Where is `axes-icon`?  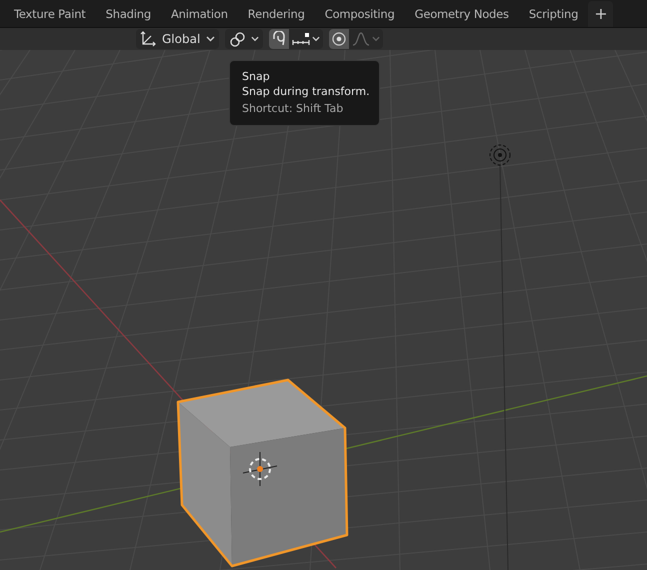 axes-icon is located at coordinates (148, 39).